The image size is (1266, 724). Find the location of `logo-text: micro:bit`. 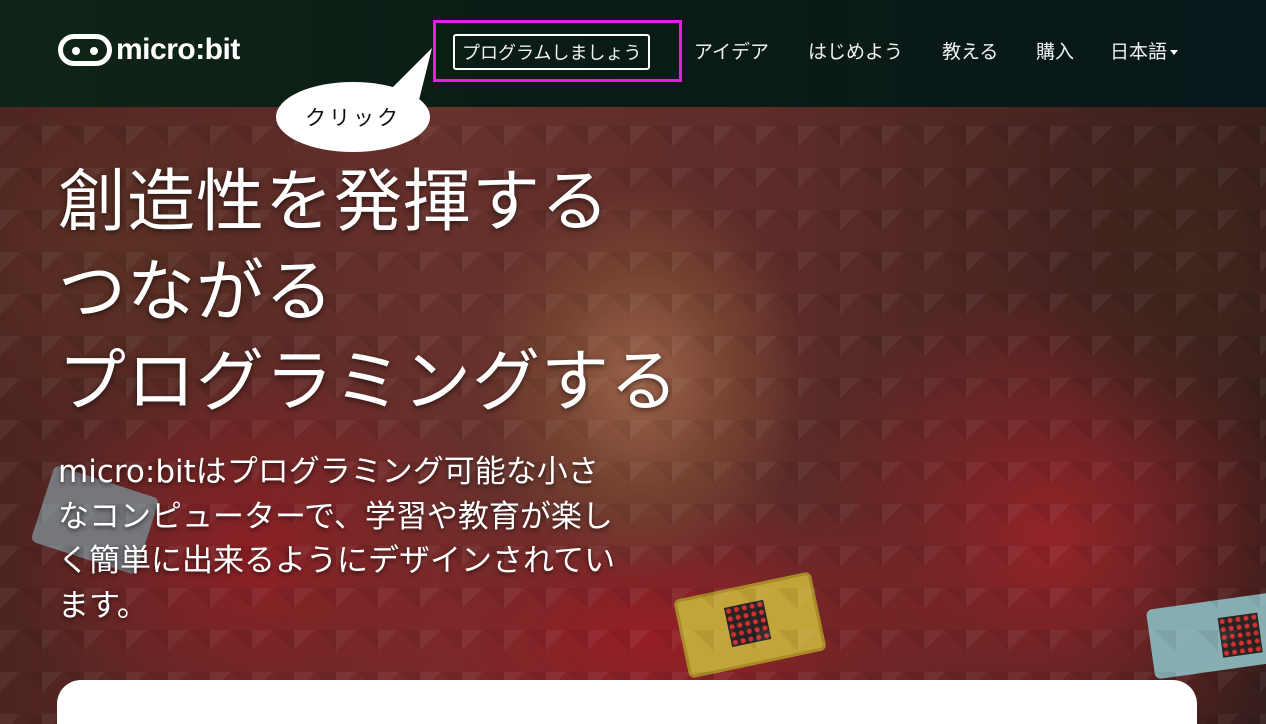

logo-text: micro:bit is located at coordinates (178, 49).